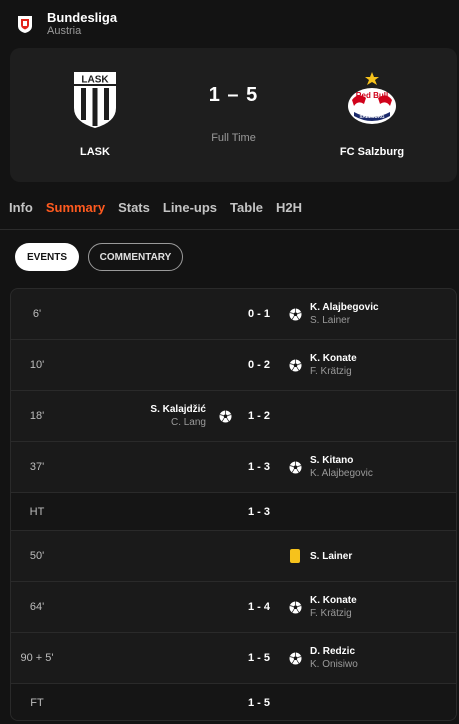 This screenshot has height=724, width=459. What do you see at coordinates (295, 556) in the screenshot?
I see `yellow-card-icon` at bounding box center [295, 556].